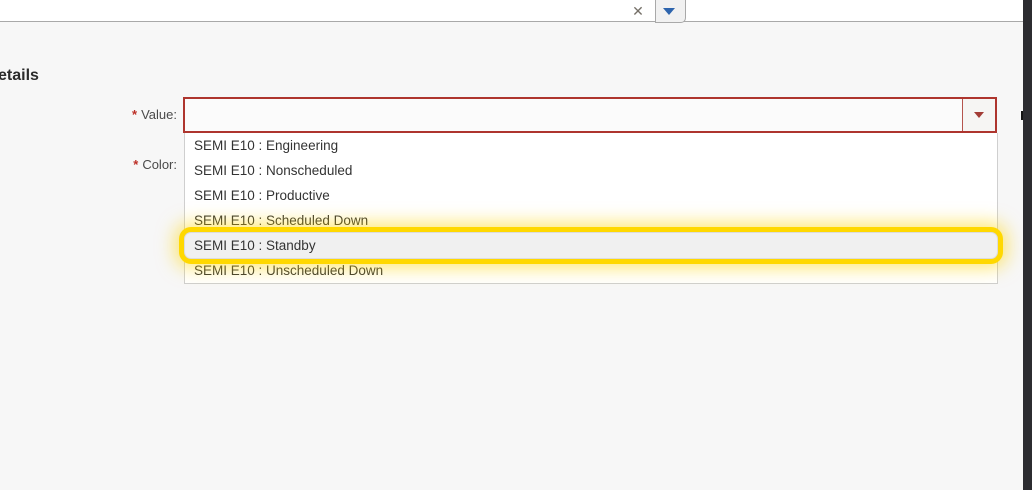 This screenshot has width=1032, height=490. Describe the element at coordinates (159, 164) in the screenshot. I see `color-label-text: Color:` at that location.